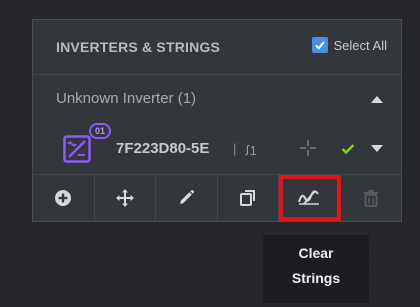  I want to click on inverter-icon, so click(77, 149).